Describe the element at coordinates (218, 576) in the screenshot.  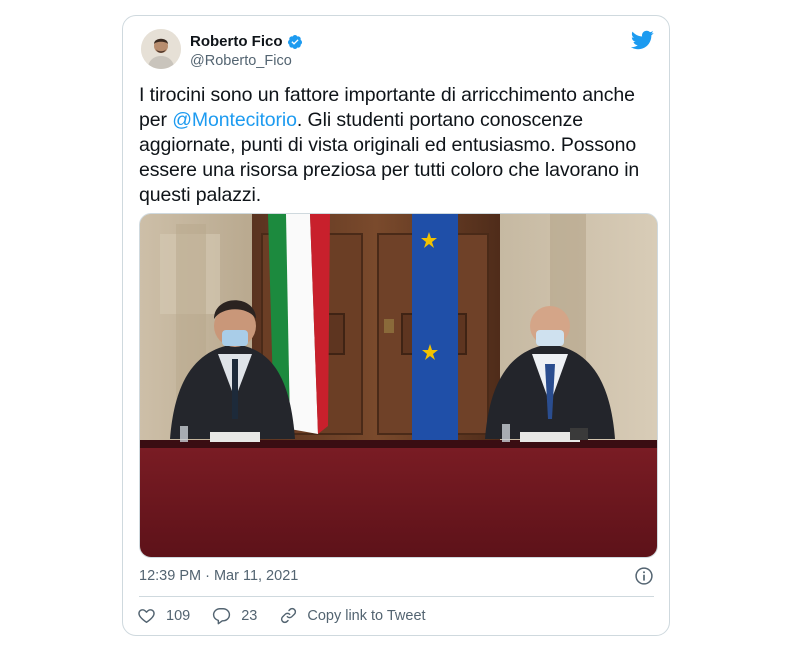
I see `tweet-timestamp: 12:39 PM · Mar 11, 2021` at that location.